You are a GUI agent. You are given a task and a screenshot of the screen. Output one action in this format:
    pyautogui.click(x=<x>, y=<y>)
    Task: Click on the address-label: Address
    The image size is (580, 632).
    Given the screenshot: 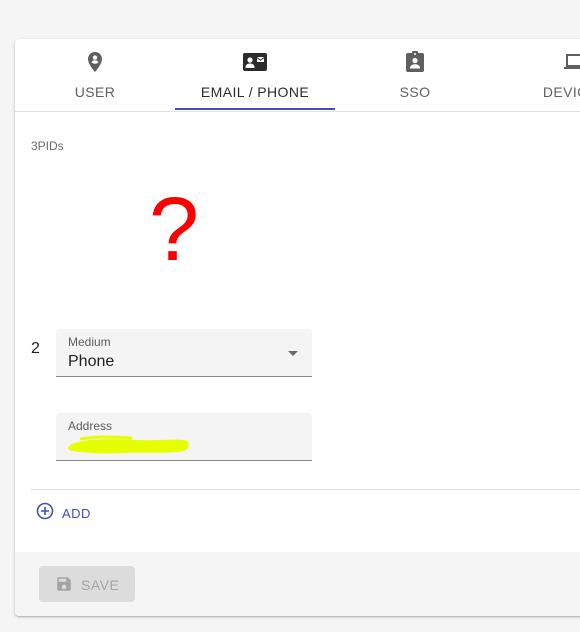 What is the action you would take?
    pyautogui.click(x=90, y=426)
    